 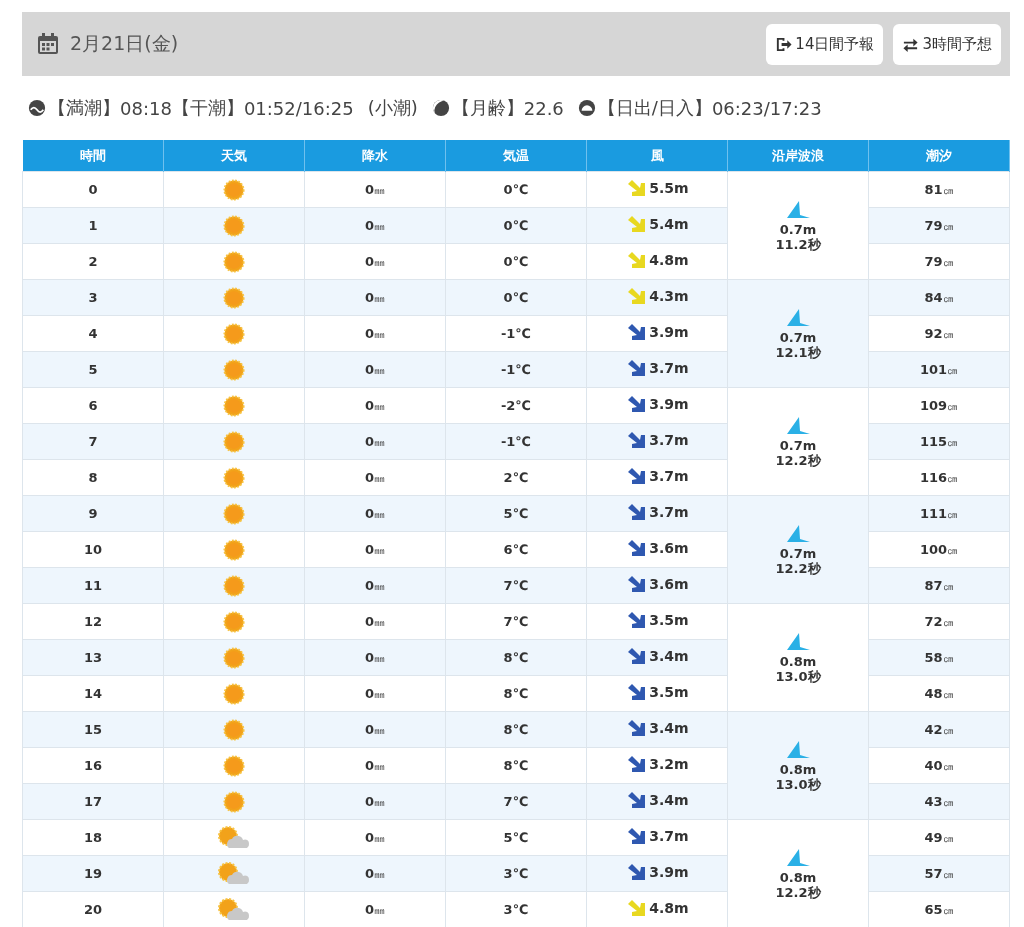 What do you see at coordinates (93, 477) in the screenshot?
I see `hour-cell: 8` at bounding box center [93, 477].